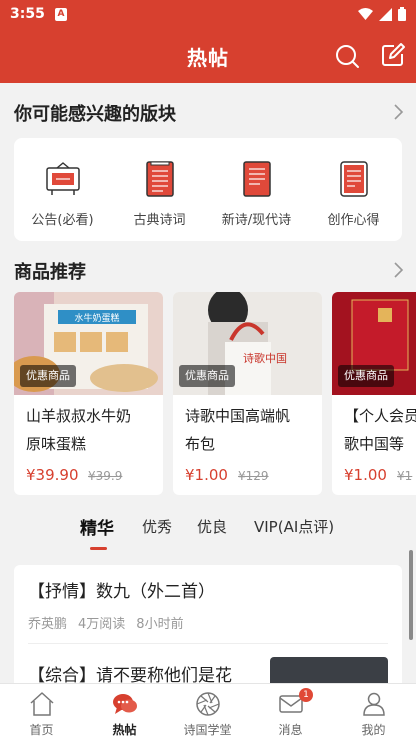 The height and width of the screenshot is (741, 416). Describe the element at coordinates (393, 55) in the screenshot. I see `edit-icon` at that location.